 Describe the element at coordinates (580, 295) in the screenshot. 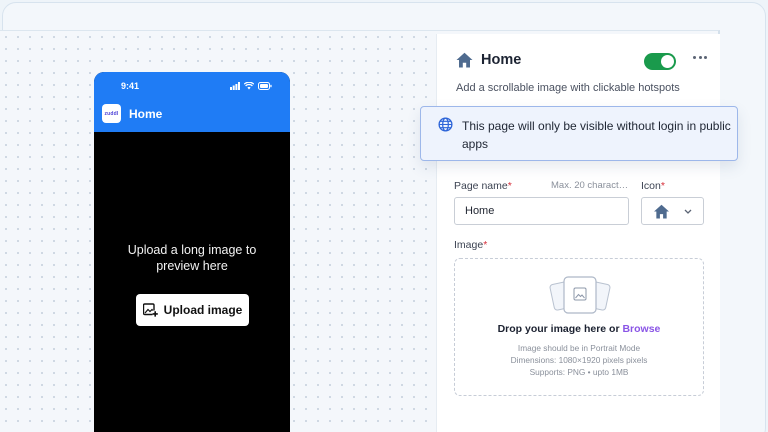

I see `image-stack-icon` at that location.